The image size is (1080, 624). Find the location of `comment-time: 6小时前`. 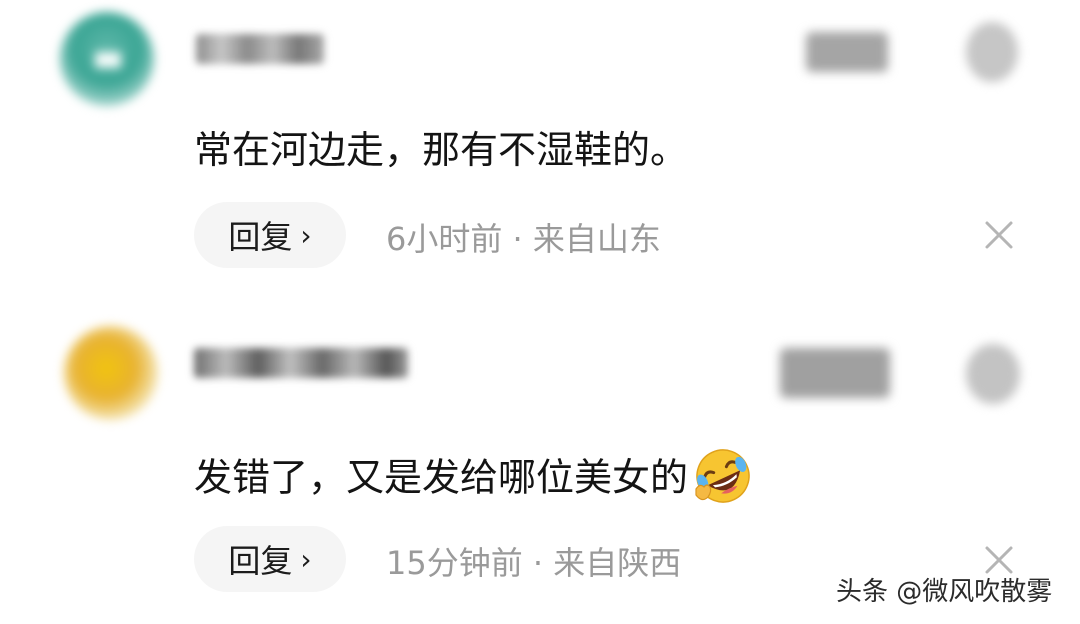

comment-time: 6小时前 is located at coordinates (444, 239).